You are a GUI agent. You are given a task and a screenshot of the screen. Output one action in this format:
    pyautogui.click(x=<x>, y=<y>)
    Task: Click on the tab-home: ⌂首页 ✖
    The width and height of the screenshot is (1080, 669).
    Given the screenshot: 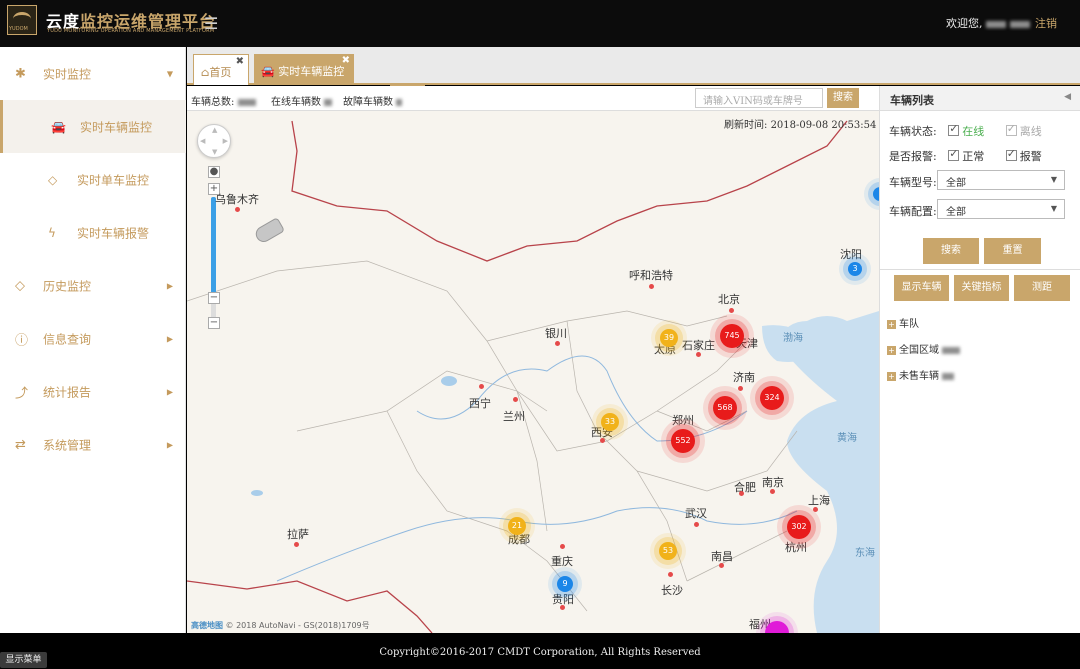 What is the action you would take?
    pyautogui.click(x=221, y=69)
    